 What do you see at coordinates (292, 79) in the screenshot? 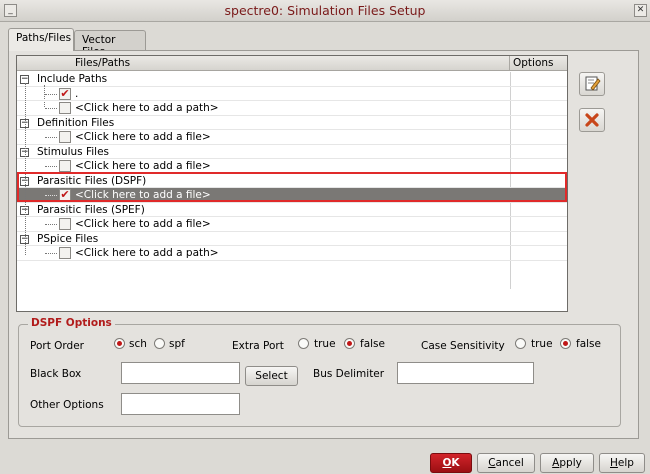
I see `tree-group-include-paths: − Include Paths` at bounding box center [292, 79].